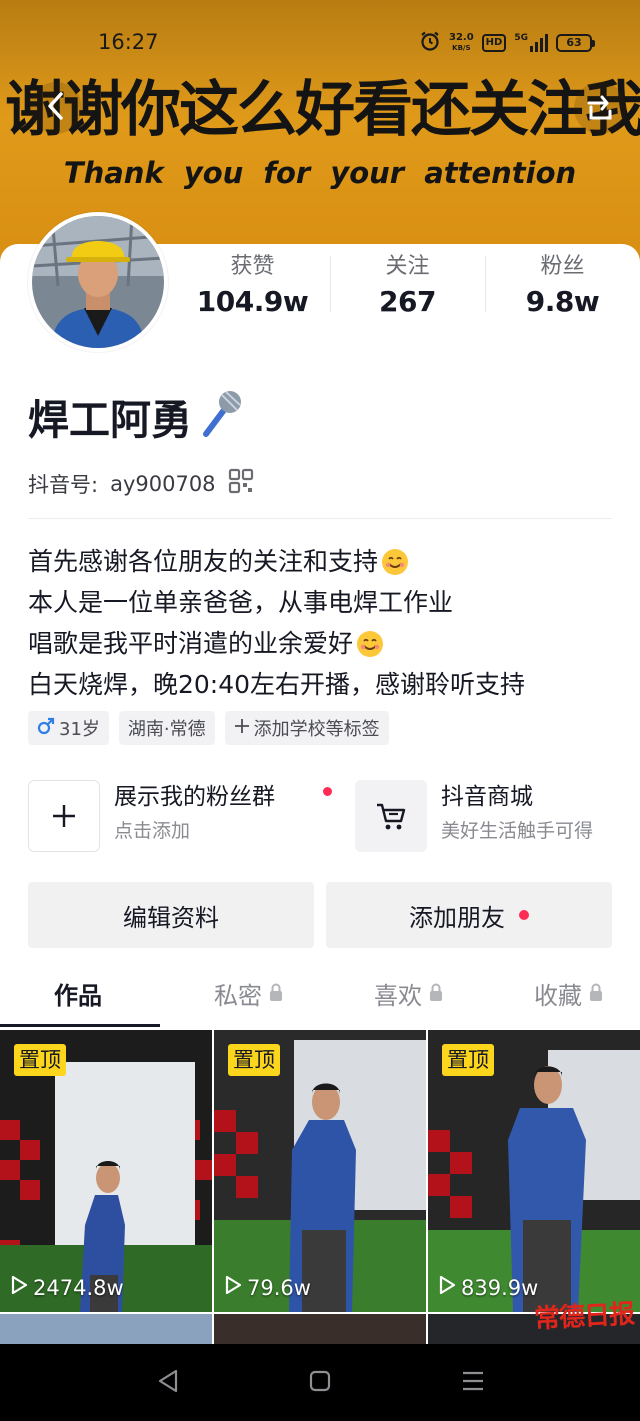  Describe the element at coordinates (320, 518) in the screenshot. I see `divider` at that location.